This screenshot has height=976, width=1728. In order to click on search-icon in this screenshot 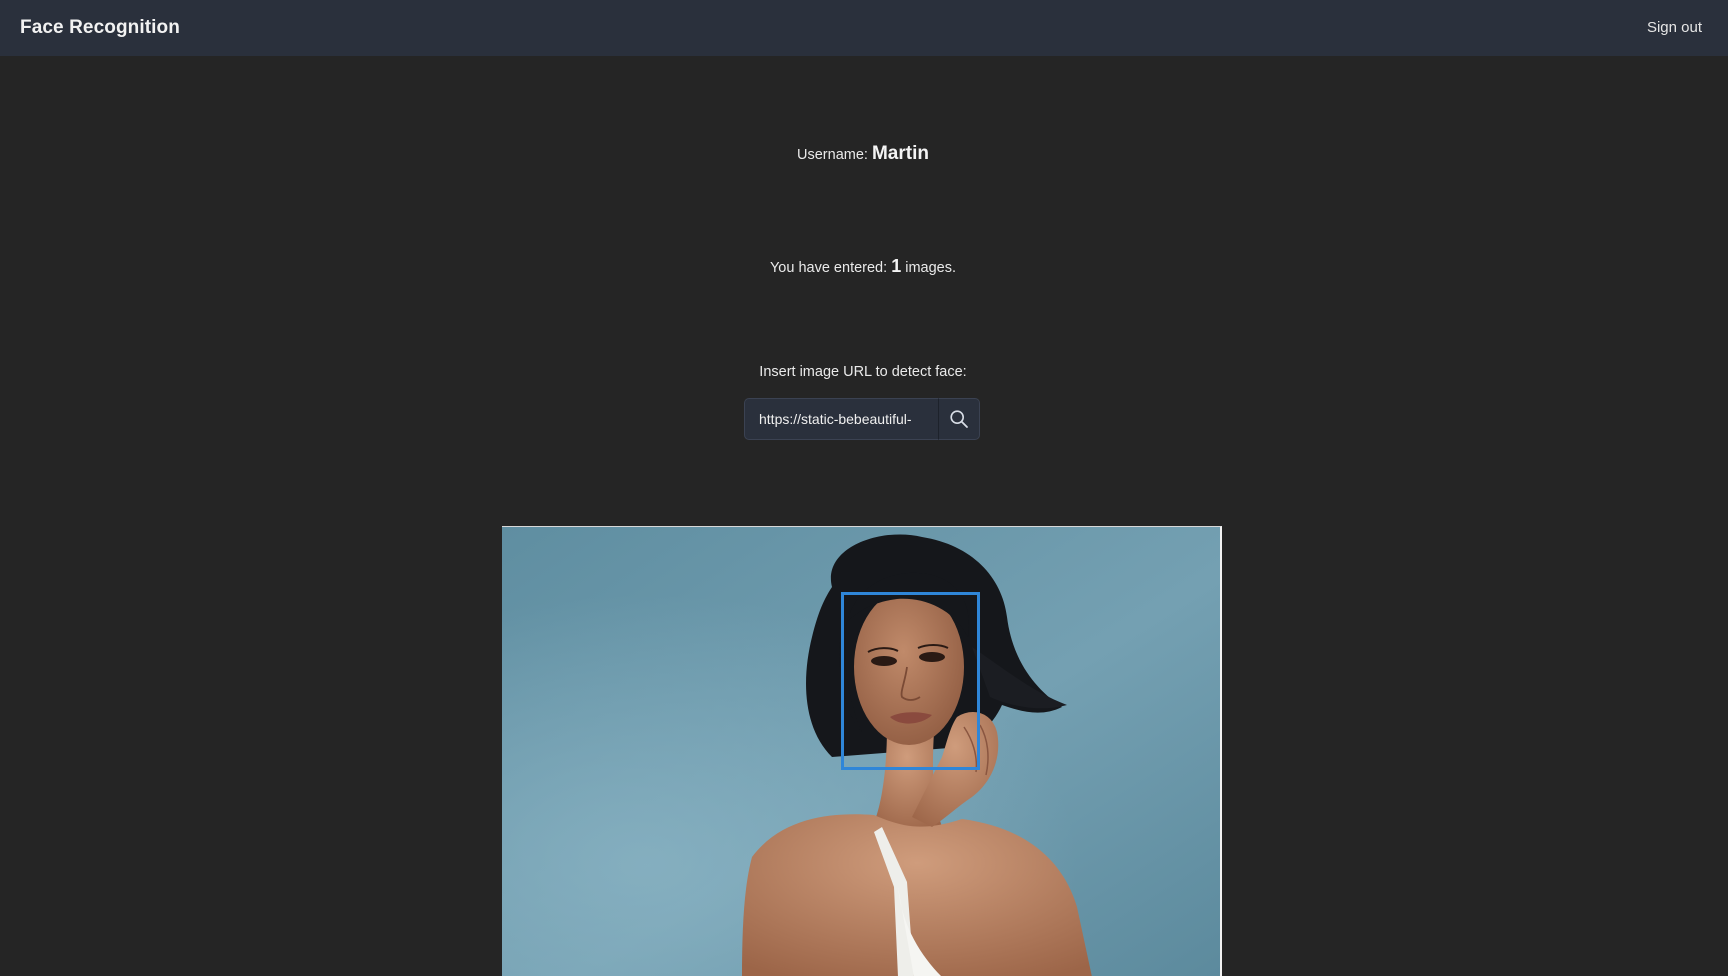, I will do `click(959, 419)`.